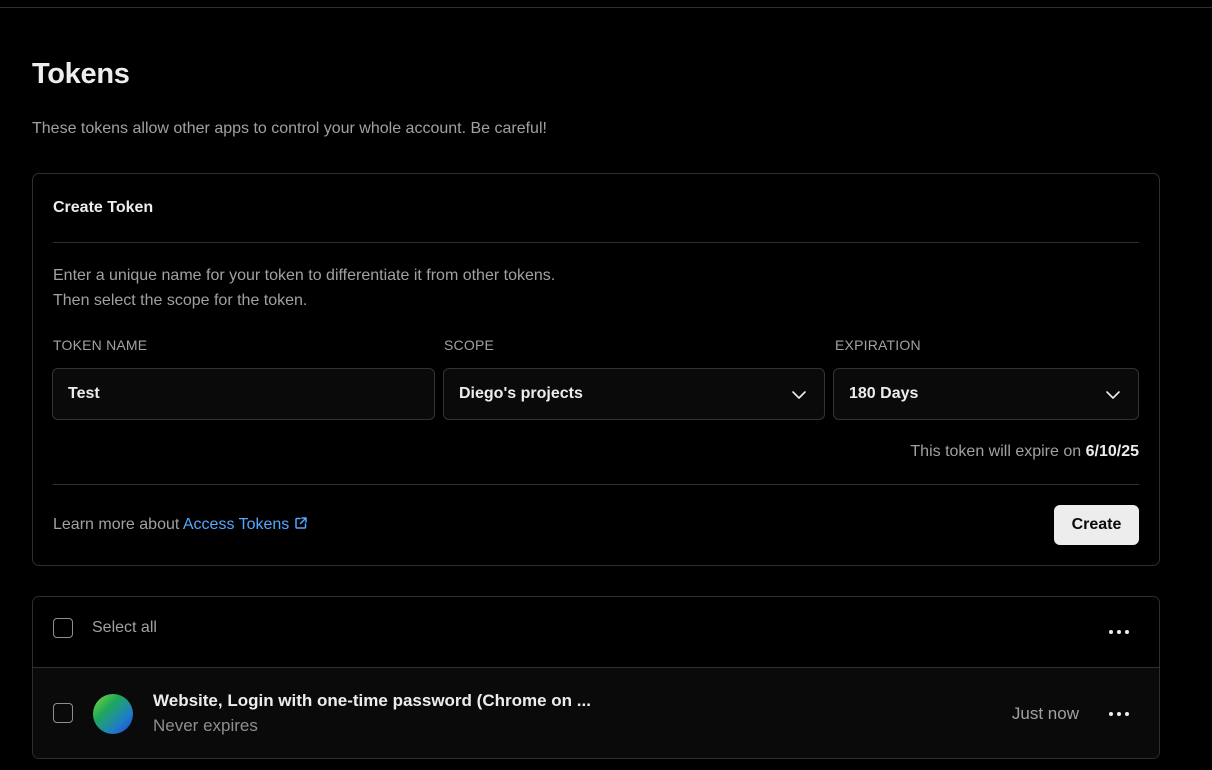 The width and height of the screenshot is (1212, 770). What do you see at coordinates (469, 345) in the screenshot?
I see `scope-label: SCOPE` at bounding box center [469, 345].